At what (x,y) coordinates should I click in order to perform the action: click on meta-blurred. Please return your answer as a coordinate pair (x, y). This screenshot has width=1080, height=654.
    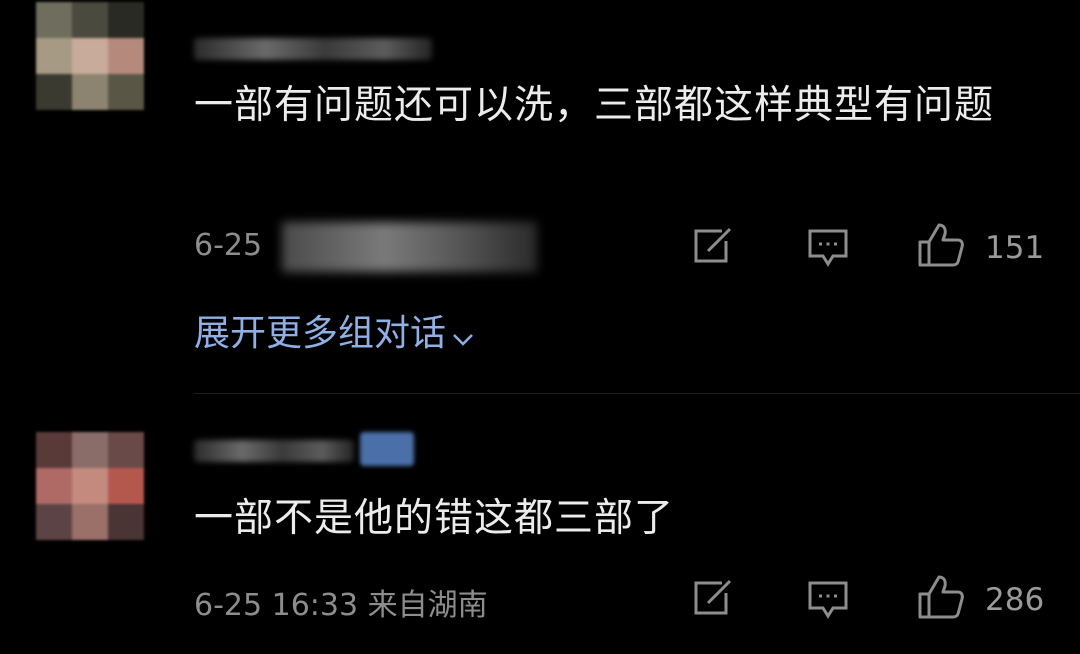
    Looking at the image, I should click on (409, 247).